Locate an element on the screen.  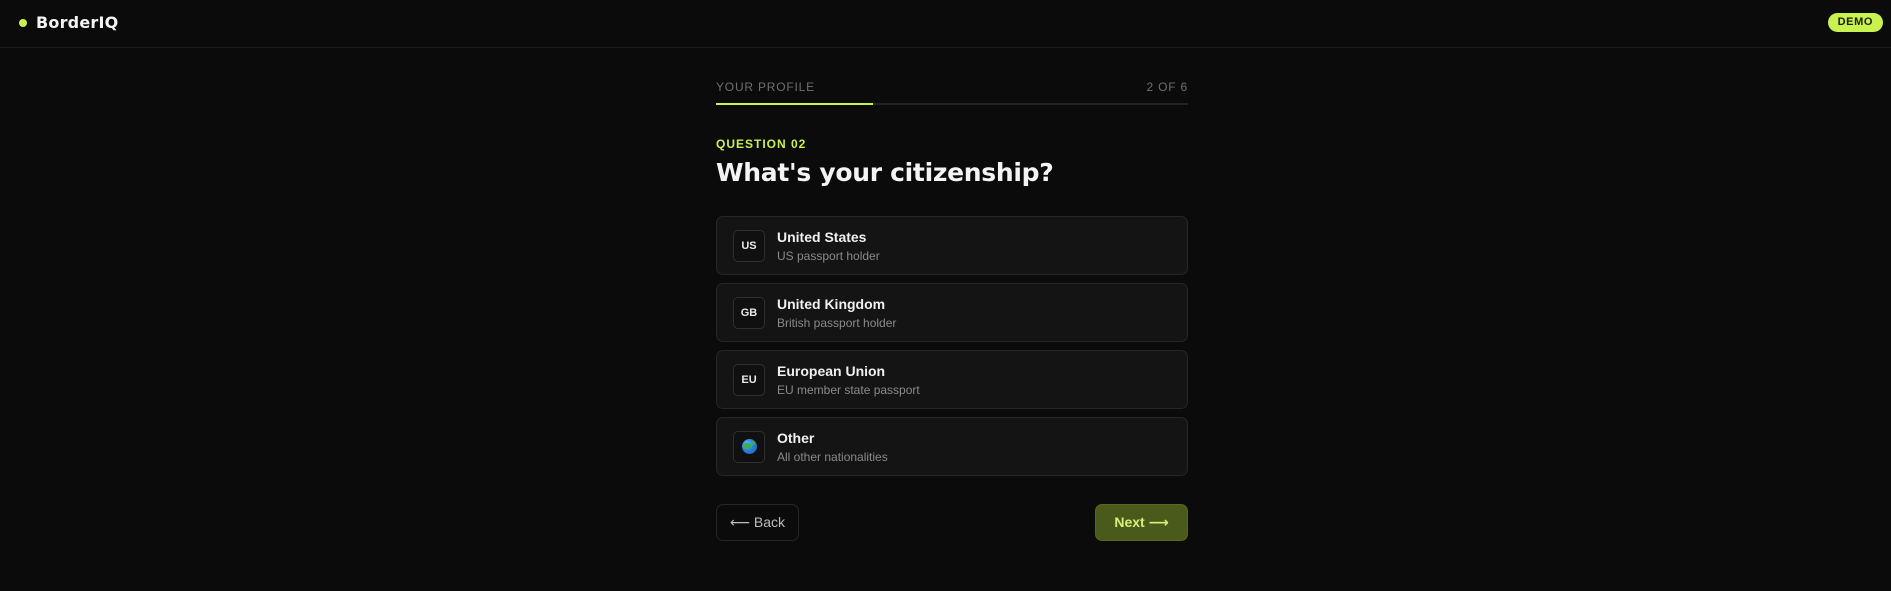
progress-bar-fill is located at coordinates (795, 104).